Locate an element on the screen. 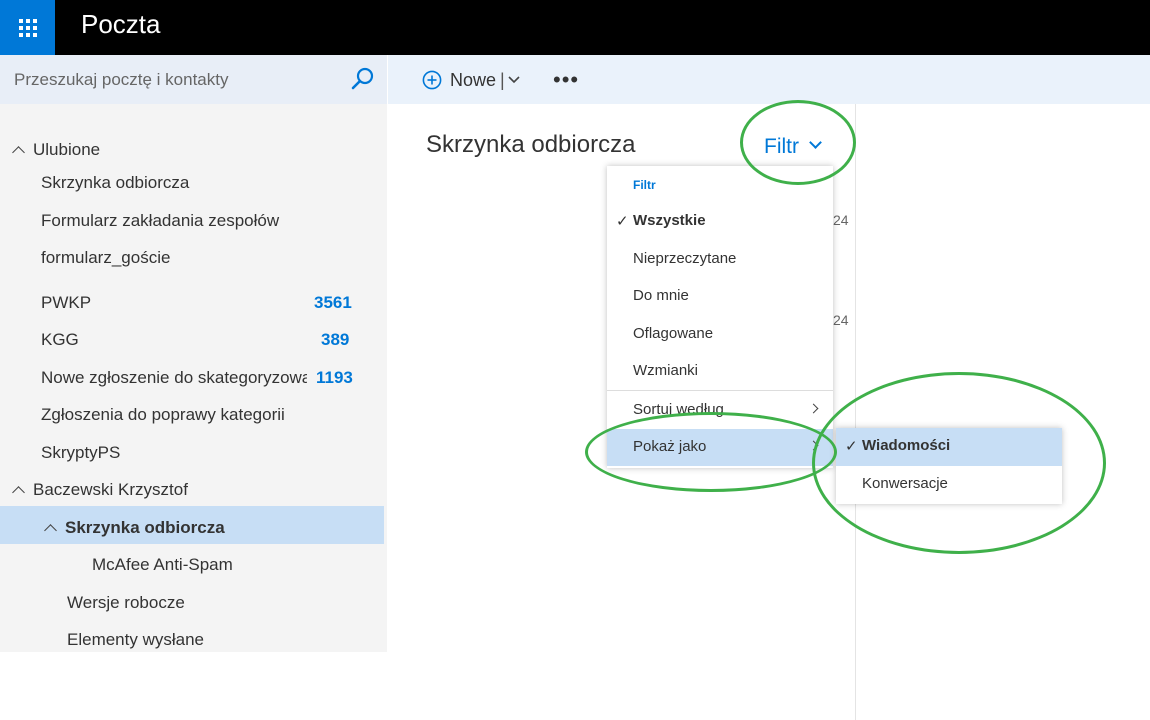 Image resolution: width=1150 pixels, height=720 pixels. sidebar-item-new-requests: Nowe zgłoszenie do skategoryzowa is located at coordinates (174, 378).